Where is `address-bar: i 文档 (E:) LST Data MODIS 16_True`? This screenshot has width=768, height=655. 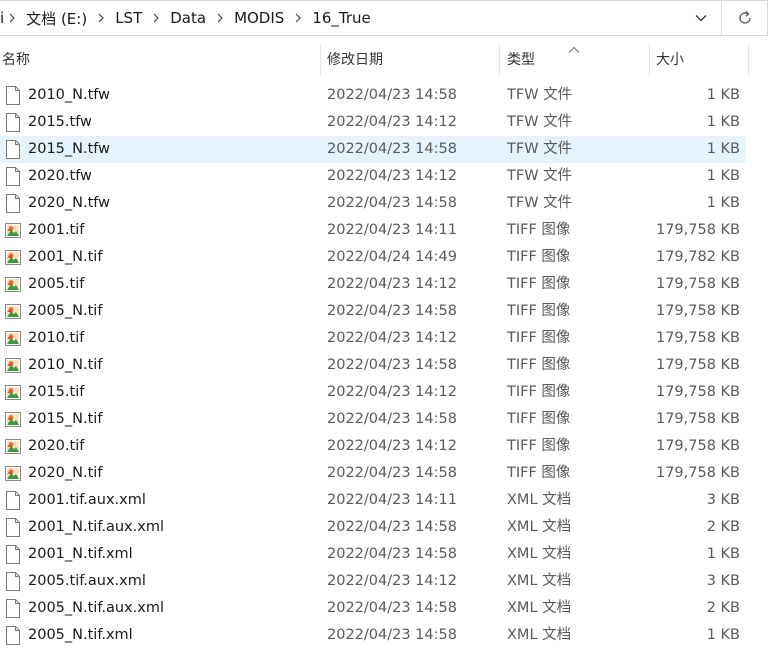 address-bar: i 文档 (E:) LST Data MODIS 16_True is located at coordinates (361, 18).